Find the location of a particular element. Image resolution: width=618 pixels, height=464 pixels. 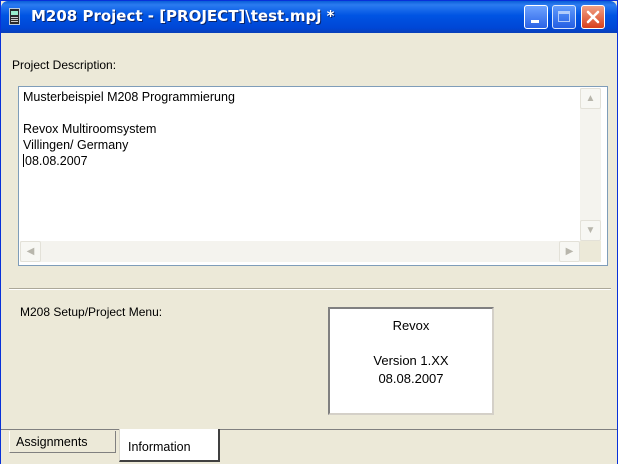

version-text: Version 1.XX is located at coordinates (411, 360).